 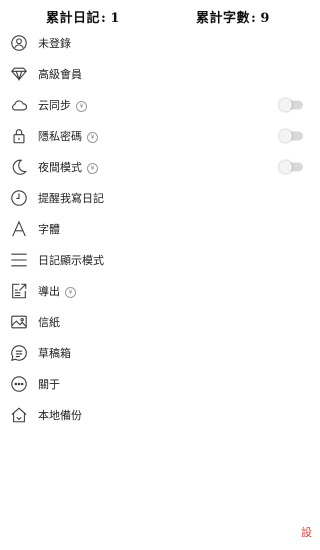 I want to click on diary-count-stat: 累計日記: 1, so click(x=83, y=16).